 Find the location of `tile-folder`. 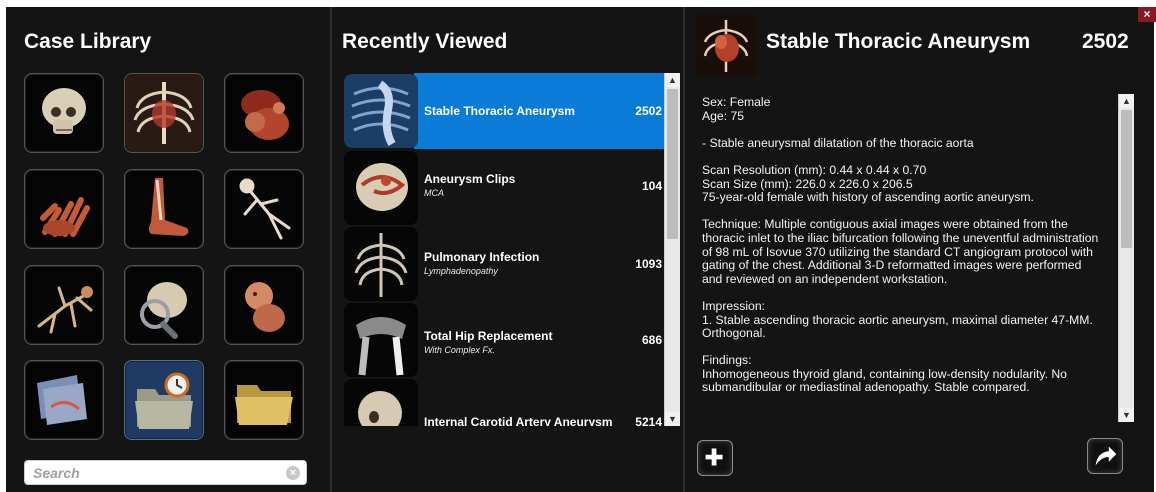

tile-folder is located at coordinates (264, 400).